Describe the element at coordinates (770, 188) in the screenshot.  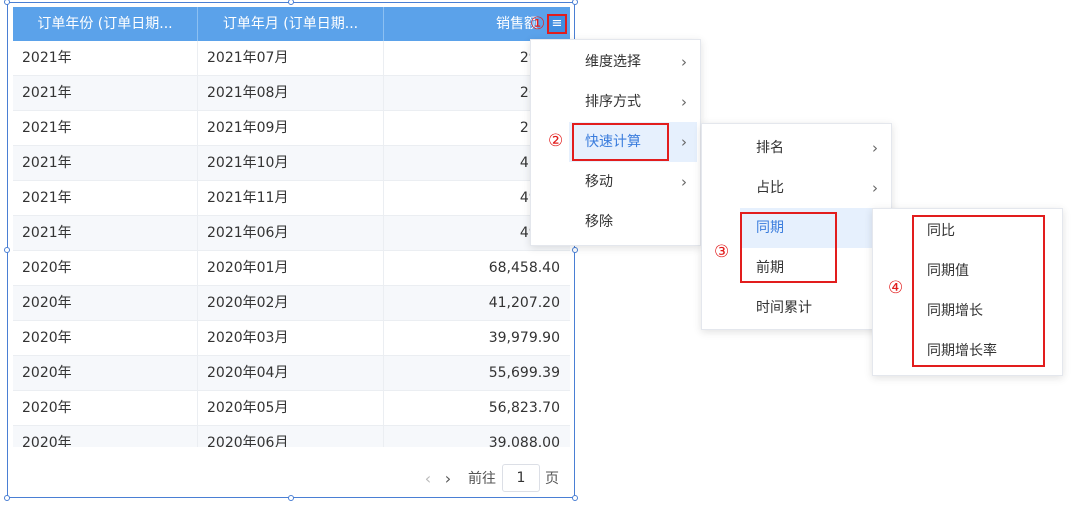
I see `menu-item-label: 占比` at that location.